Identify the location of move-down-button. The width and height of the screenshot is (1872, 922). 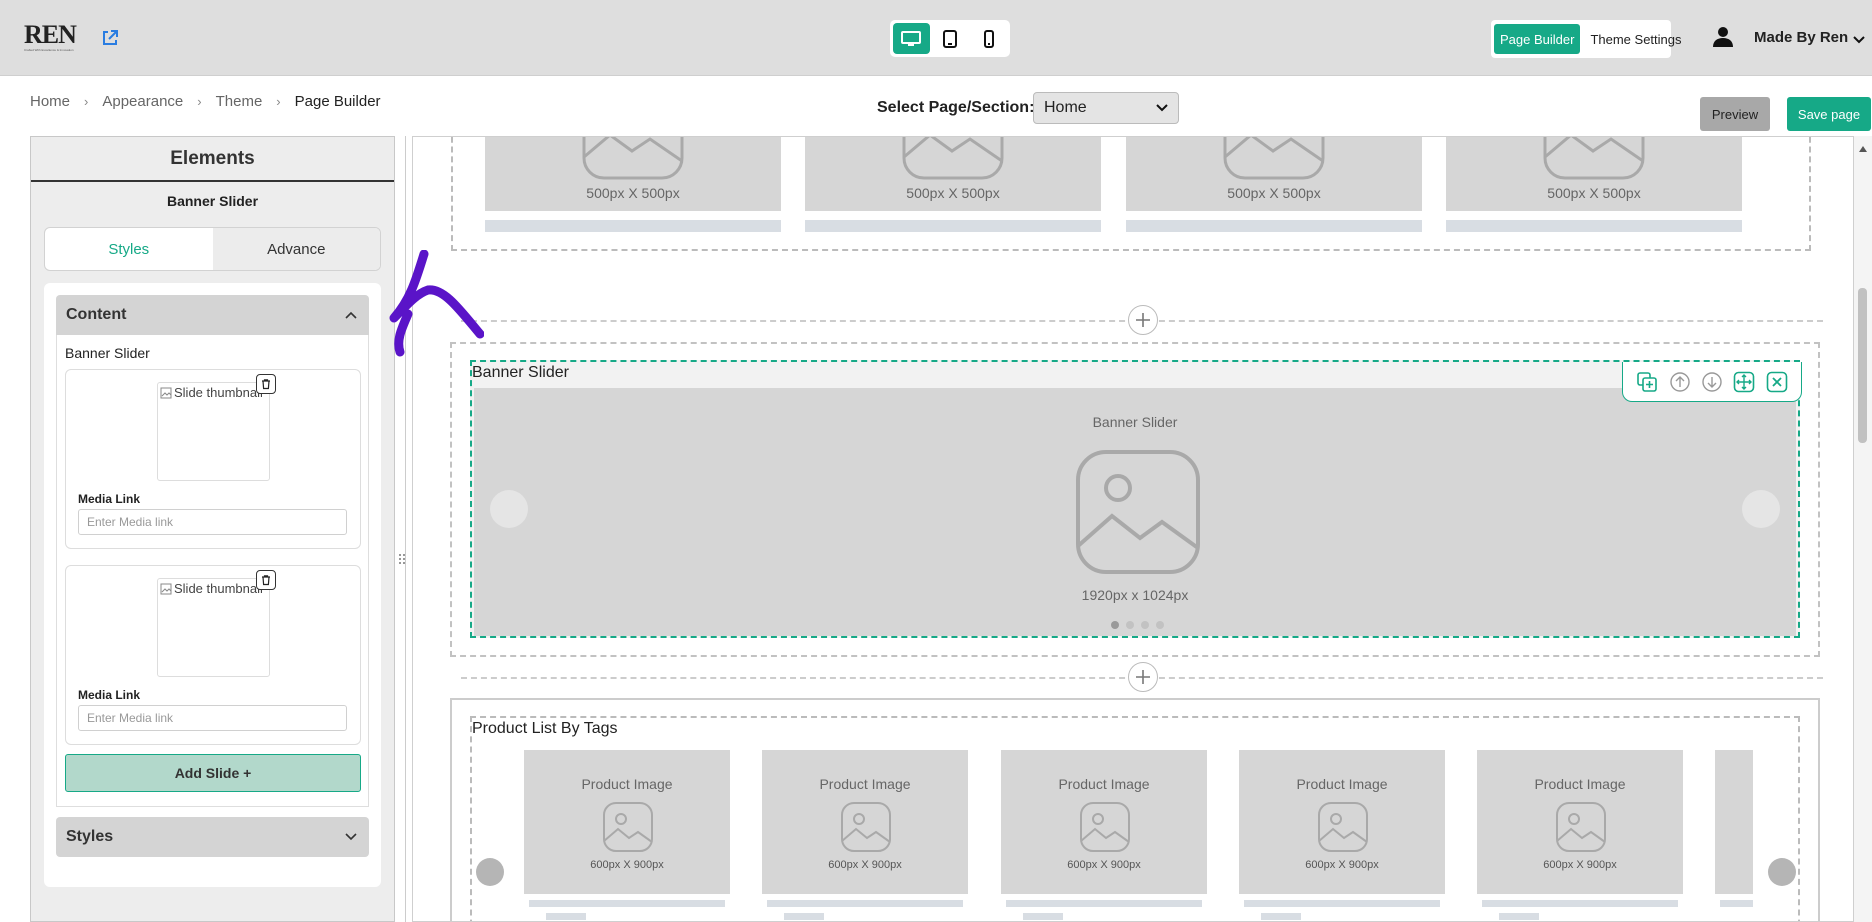
(1712, 382).